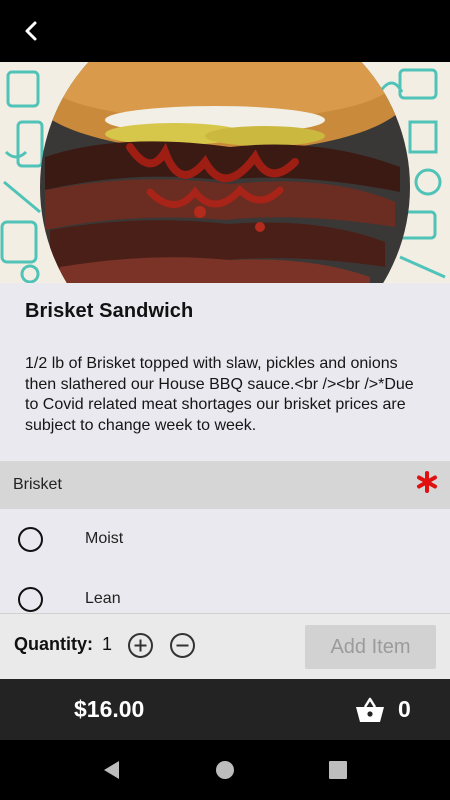 The image size is (450, 800). I want to click on plus-circle-icon, so click(140, 645).